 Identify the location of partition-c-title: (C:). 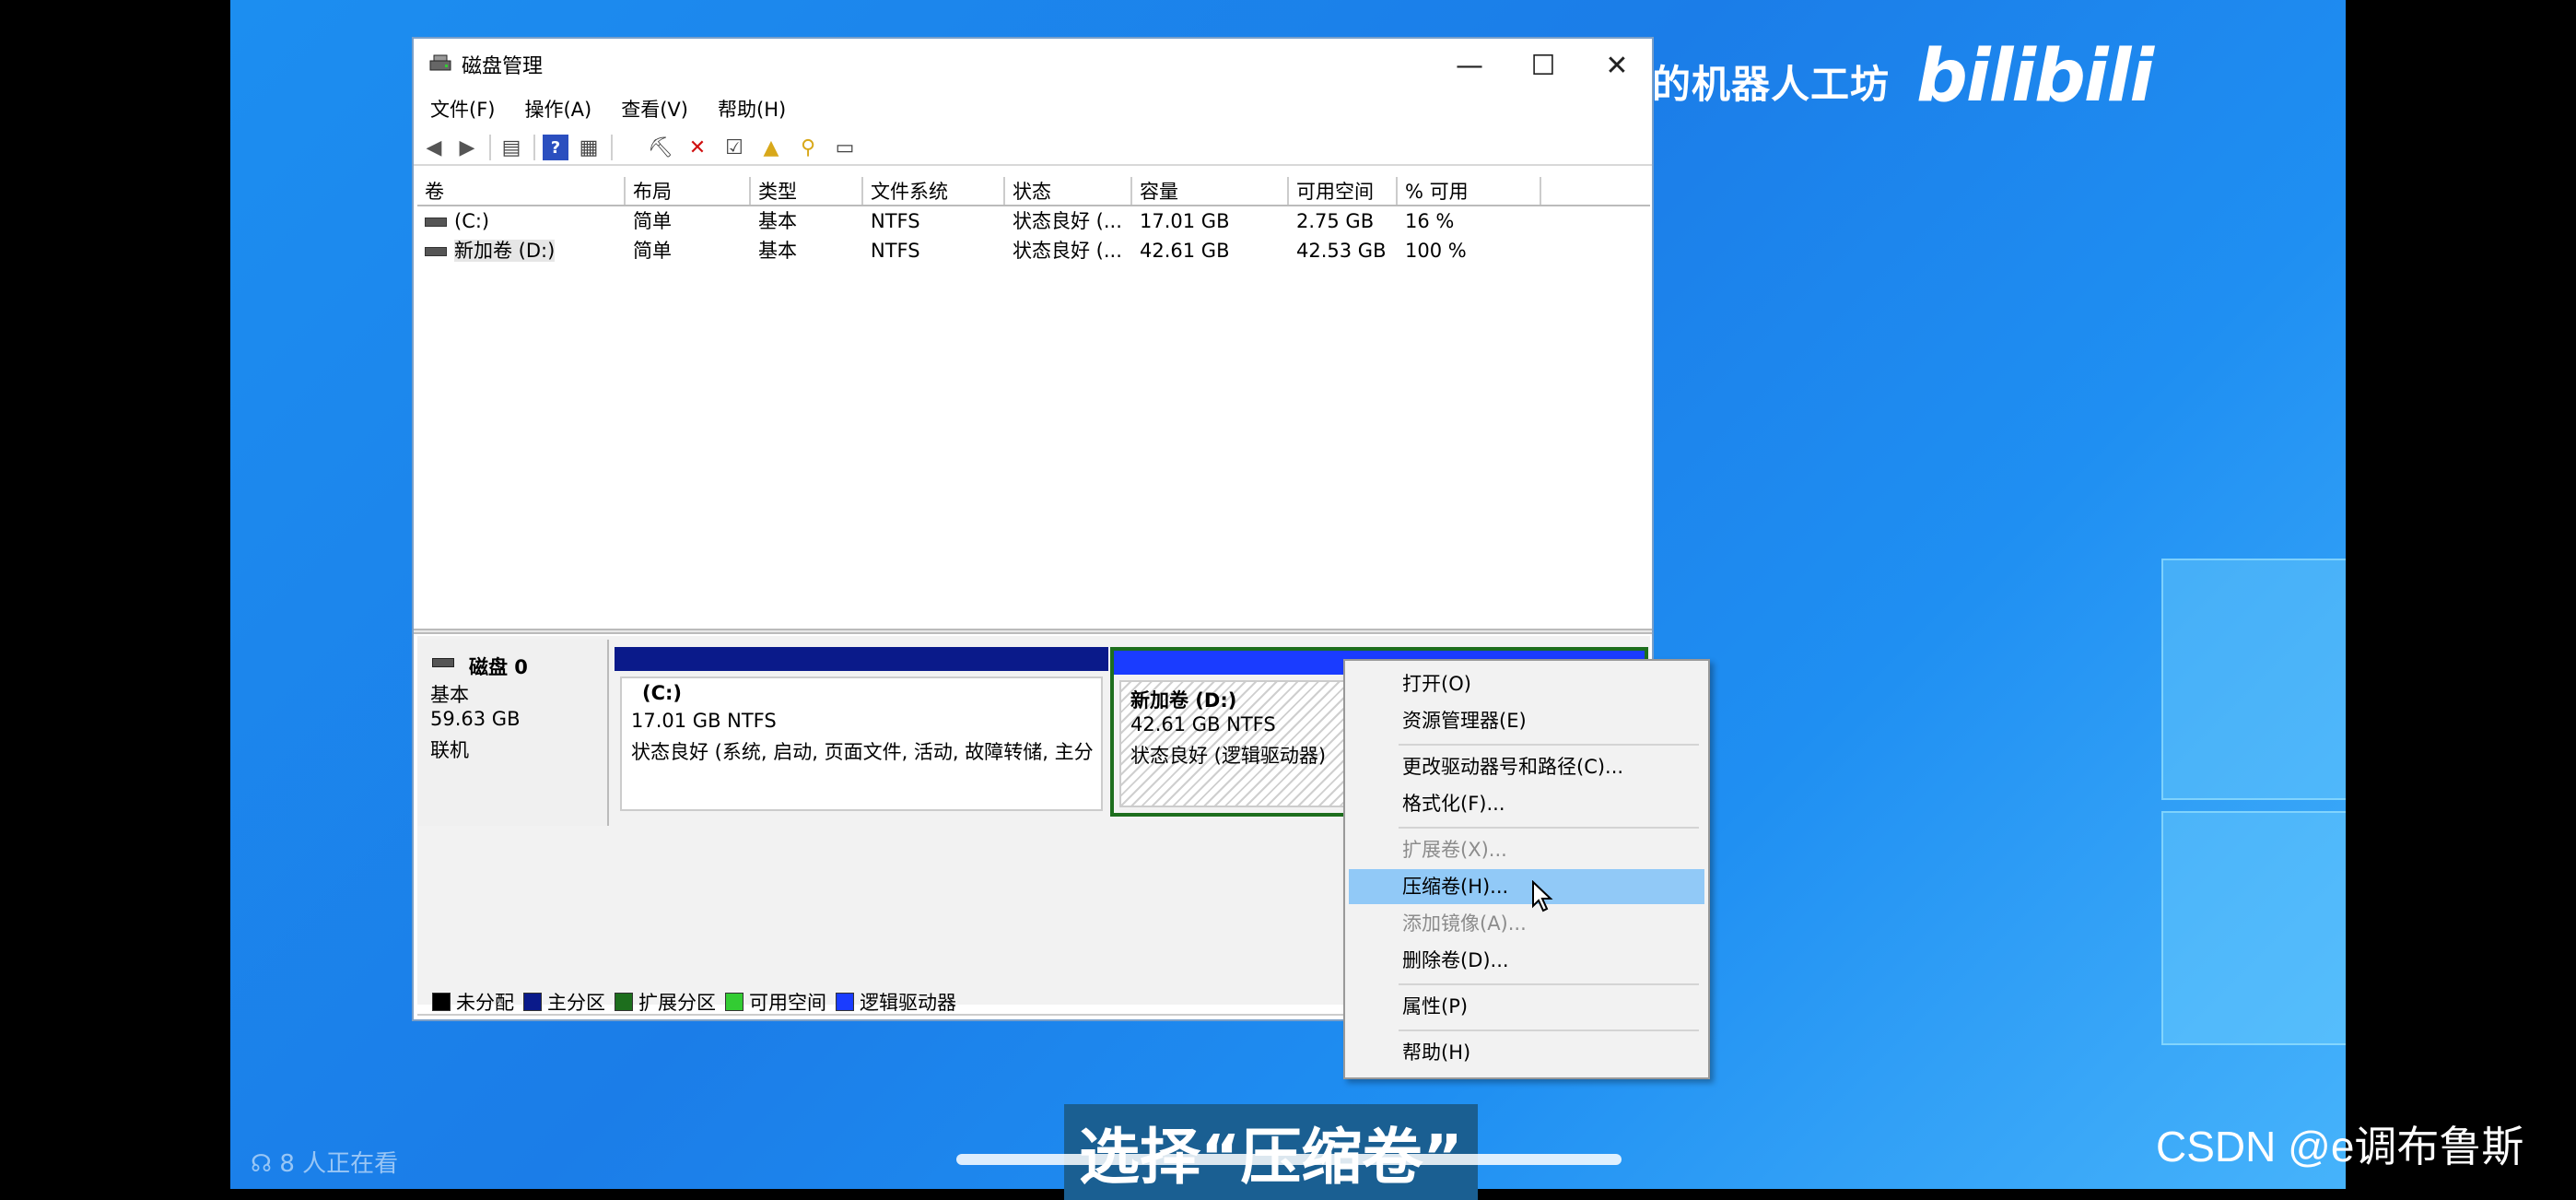
(662, 693).